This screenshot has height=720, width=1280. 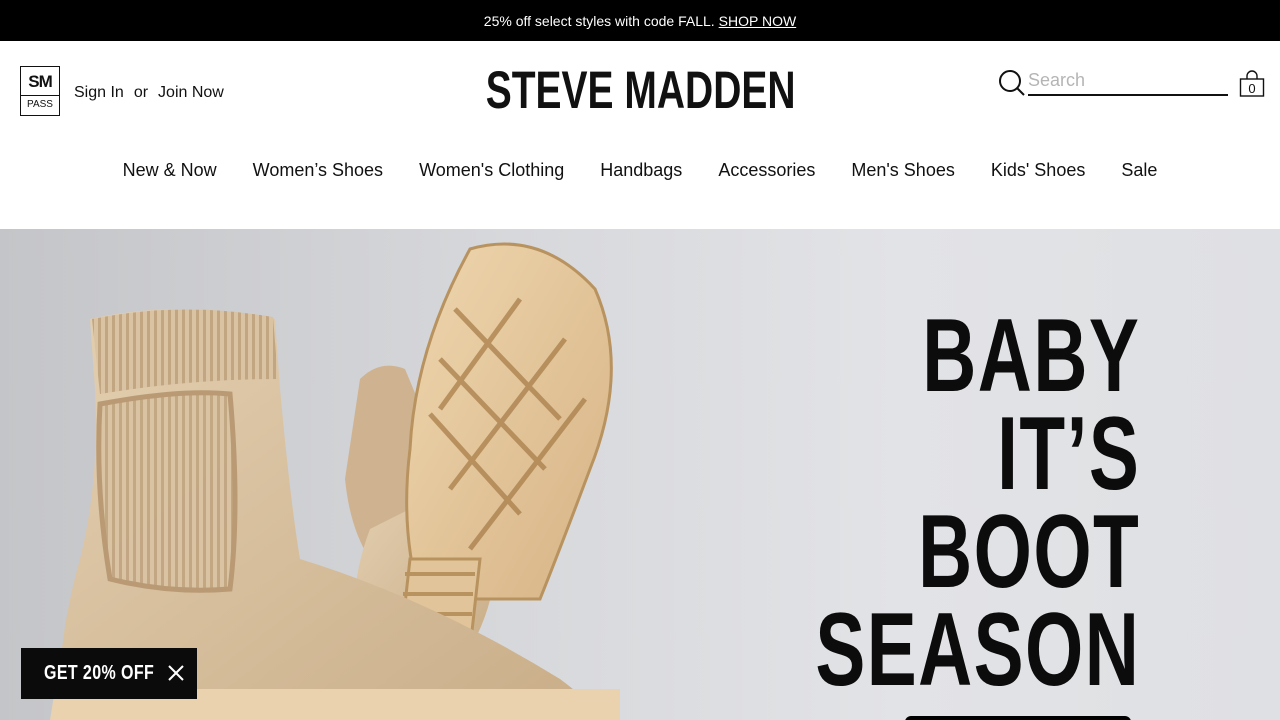 What do you see at coordinates (318, 170) in the screenshot?
I see `nav-womens-shoes: Women’s Shoes` at bounding box center [318, 170].